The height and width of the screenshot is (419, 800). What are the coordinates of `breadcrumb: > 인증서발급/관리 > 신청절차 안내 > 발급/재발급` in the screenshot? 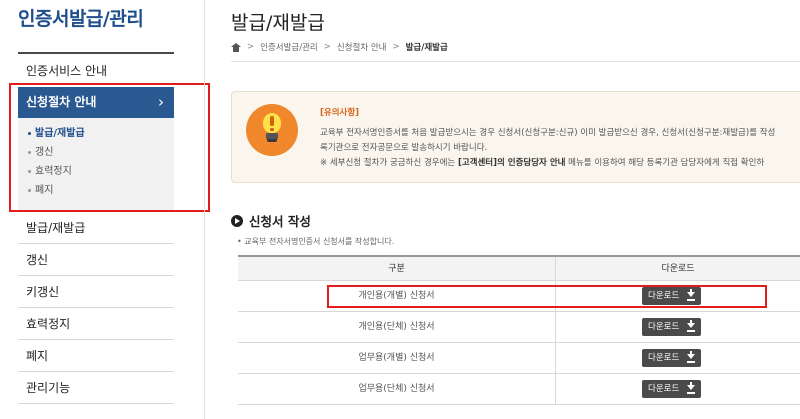 It's located at (339, 47).